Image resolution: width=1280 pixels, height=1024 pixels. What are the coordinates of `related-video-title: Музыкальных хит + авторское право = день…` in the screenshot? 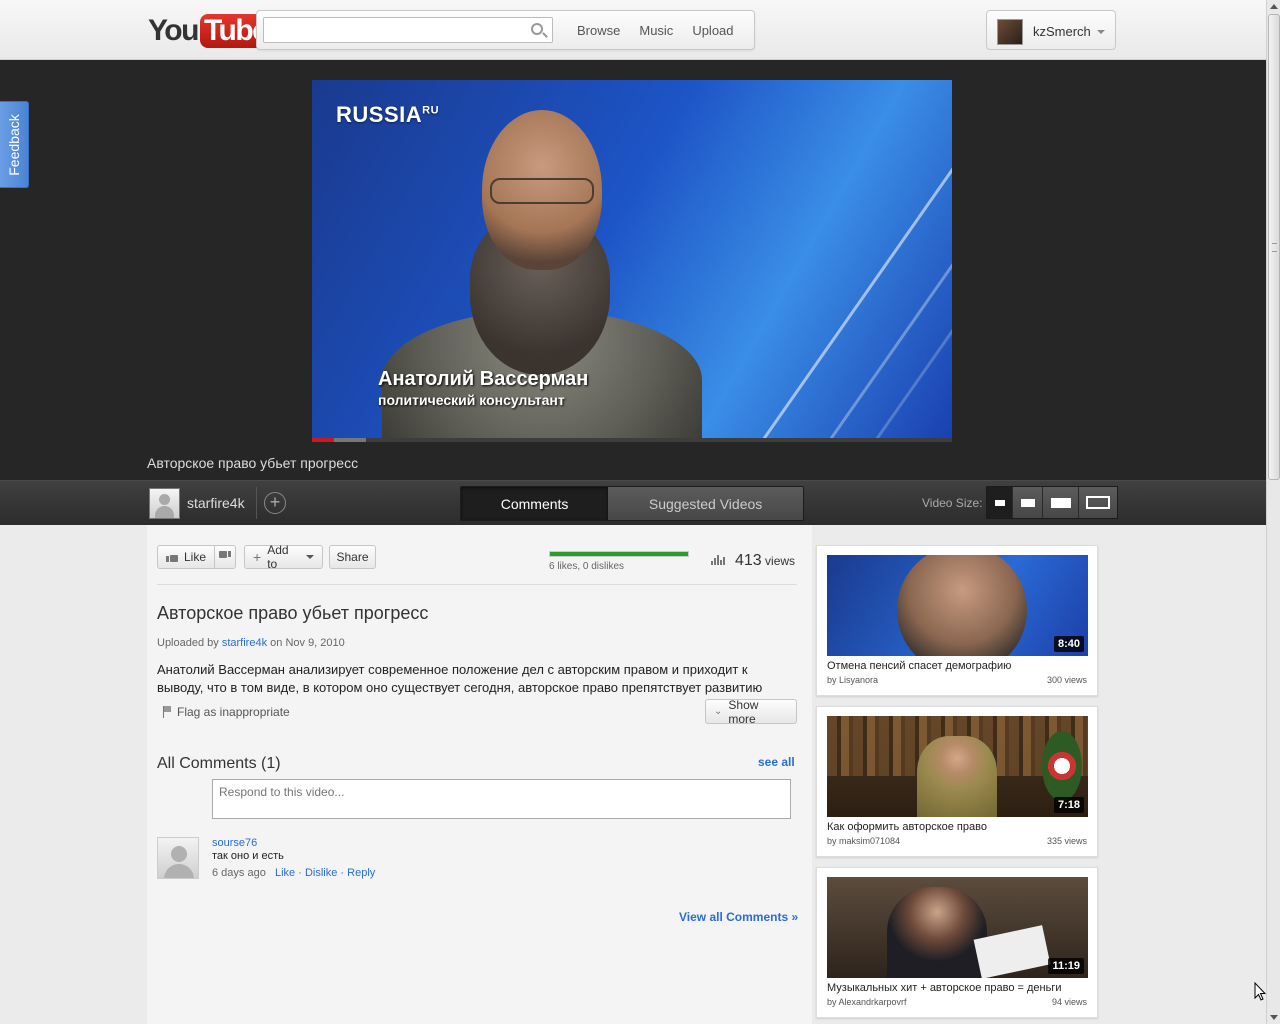 It's located at (957, 988).